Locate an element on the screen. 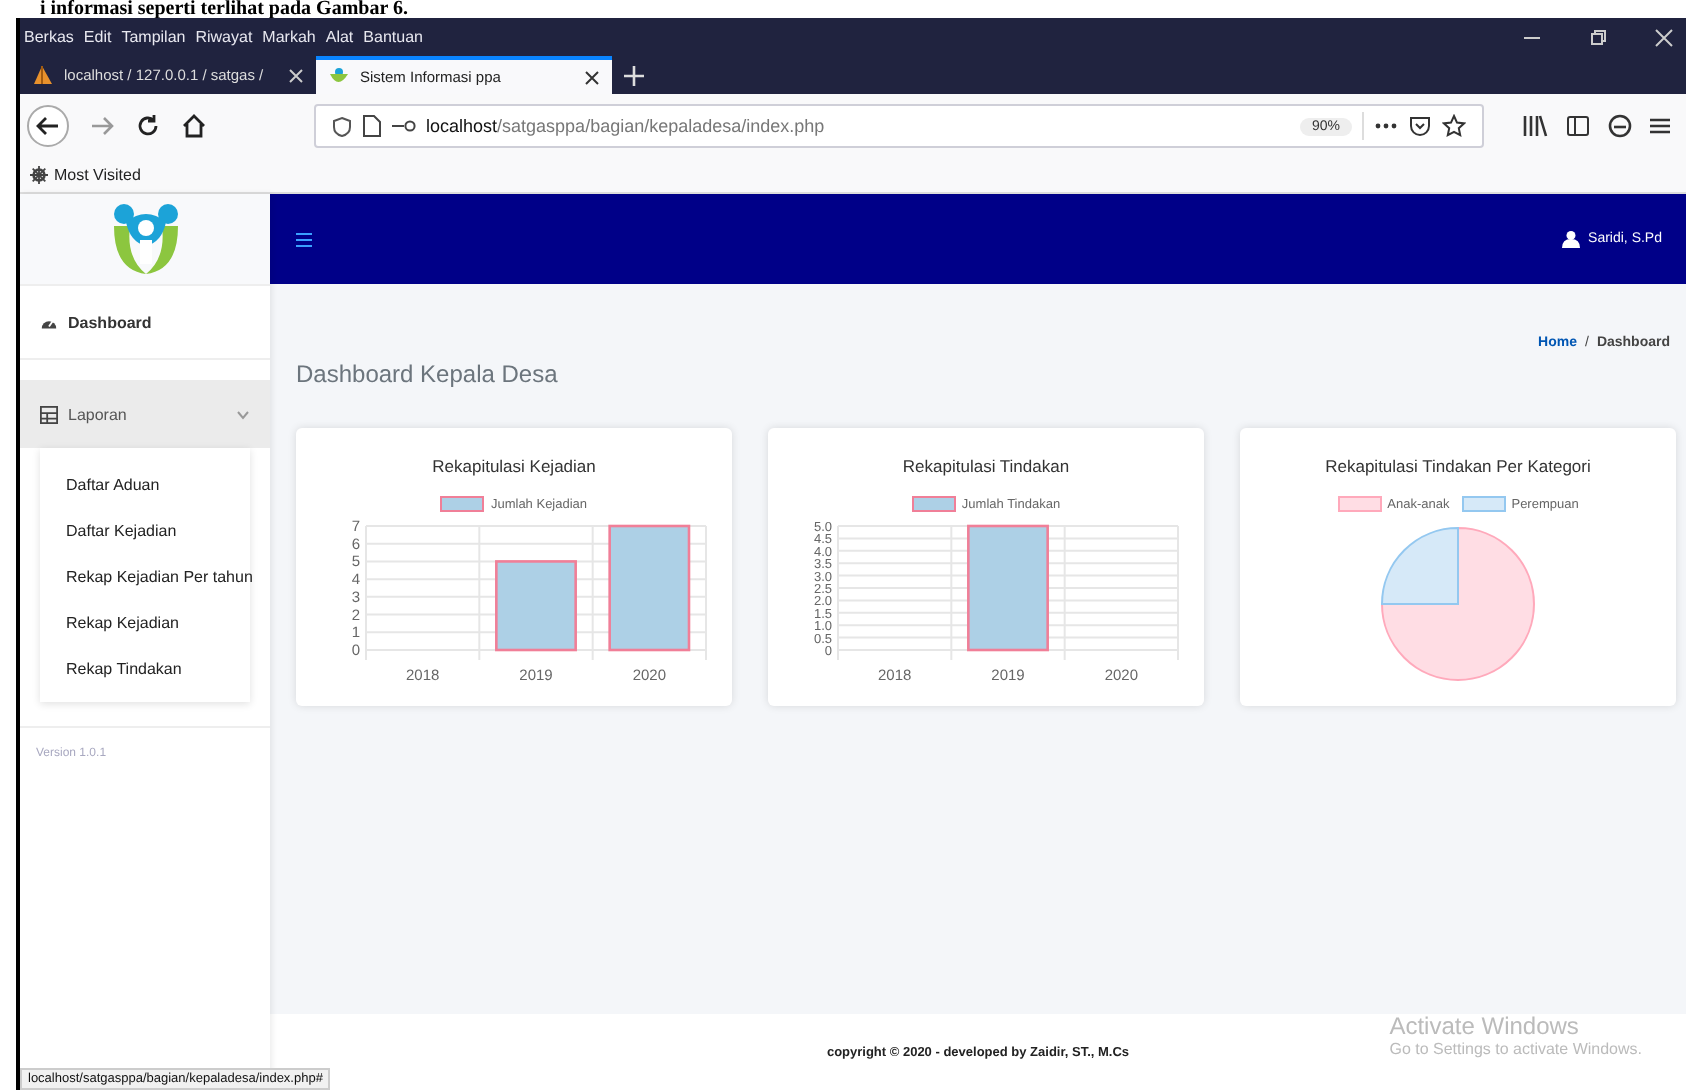 Image resolution: width=1686 pixels, height=1090 pixels. menu-item: Berkas is located at coordinates (49, 37).